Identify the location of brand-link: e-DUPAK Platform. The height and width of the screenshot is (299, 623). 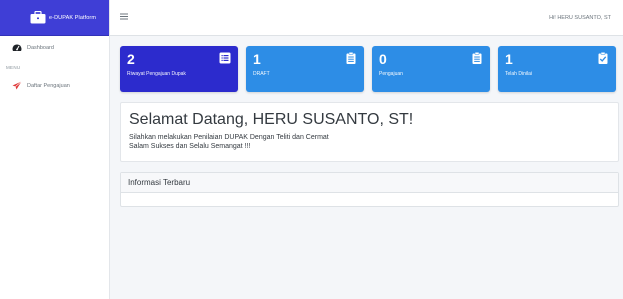
(54, 18).